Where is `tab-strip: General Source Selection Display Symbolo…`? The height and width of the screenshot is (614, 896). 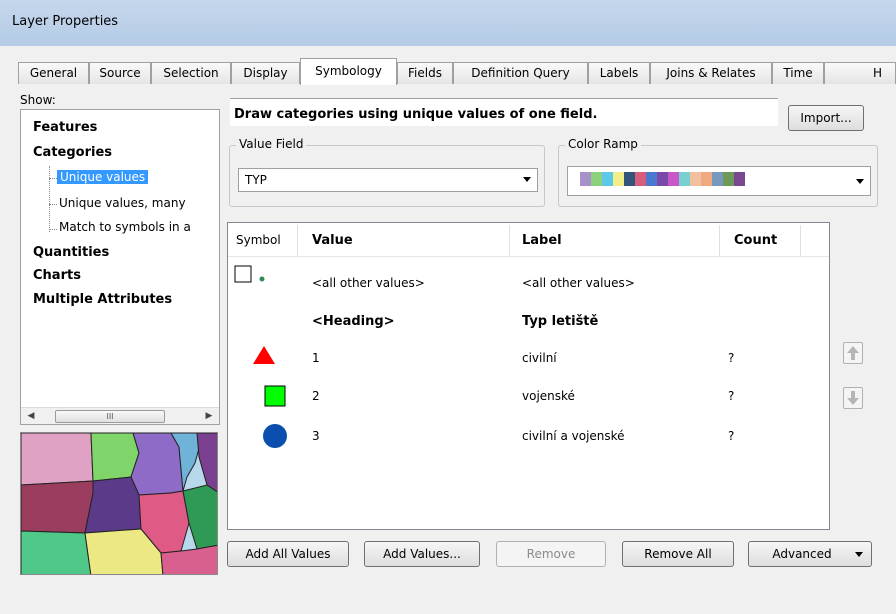
tab-strip: General Source Selection Display Symbolo… is located at coordinates (448, 71).